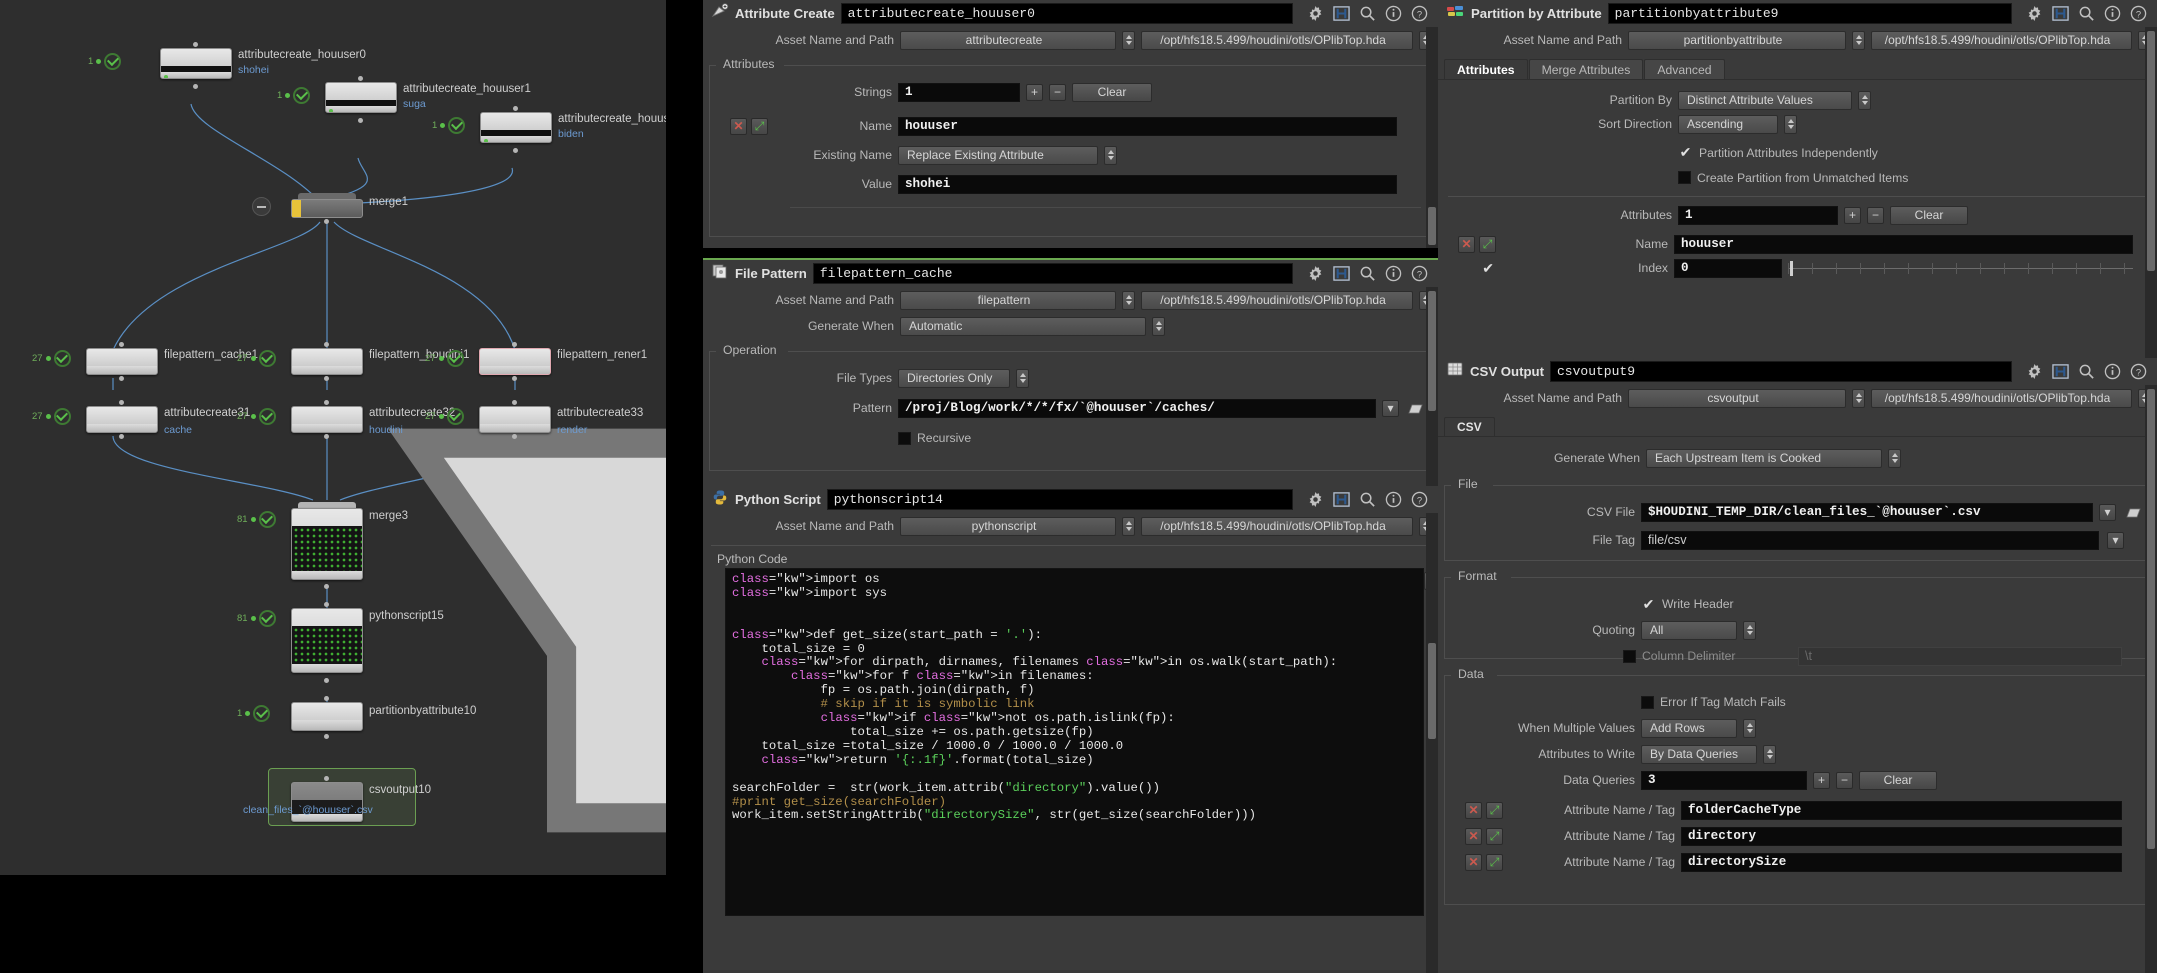  I want to click on graph-node-csvoutput10: csvoutput10 clean_files_`@houuser`.csv, so click(337, 799).